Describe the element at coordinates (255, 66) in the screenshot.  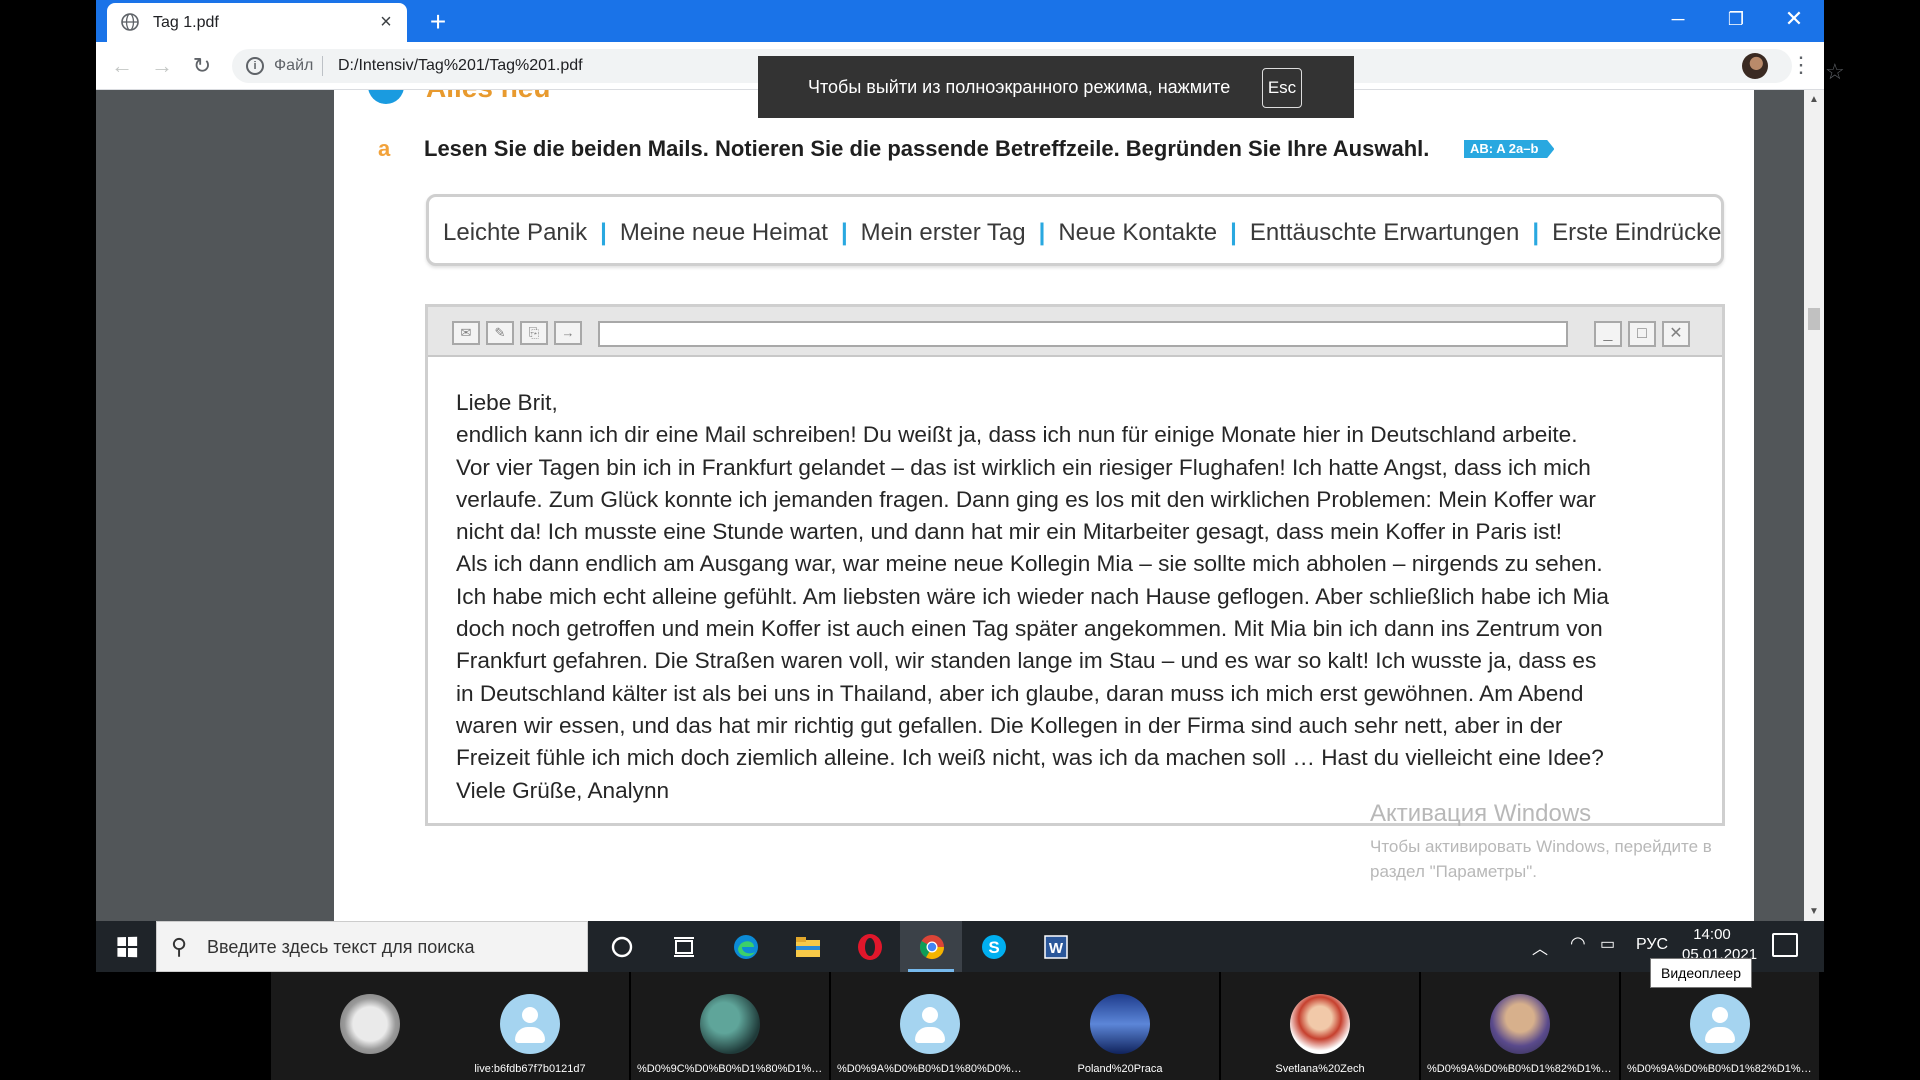
I see `info-icon: i` at that location.